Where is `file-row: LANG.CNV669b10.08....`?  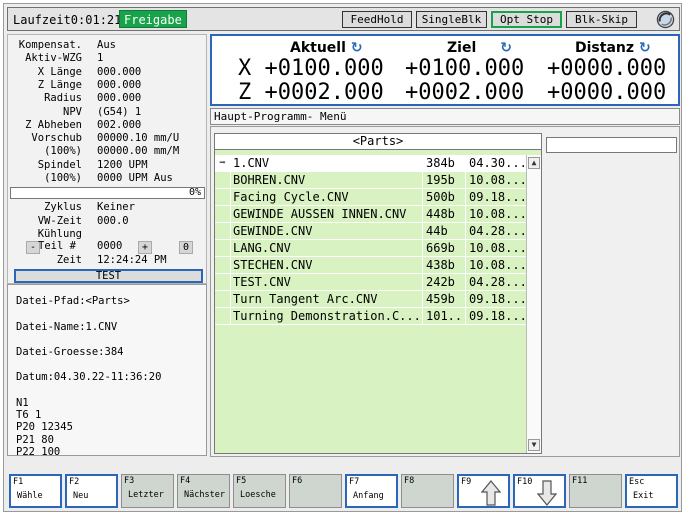 file-row: LANG.CNV669b10.08.... is located at coordinates (370, 248).